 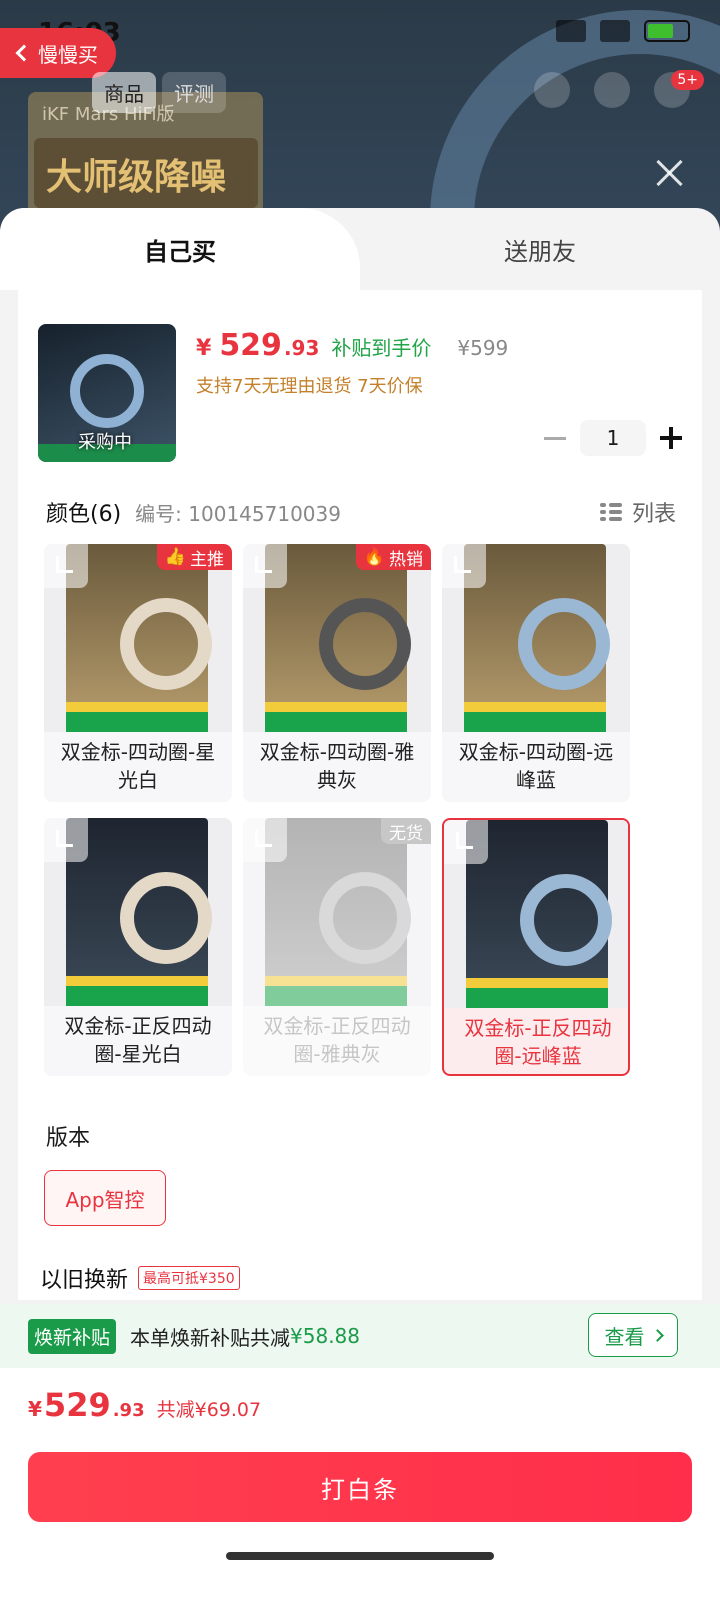 What do you see at coordinates (657, 1335) in the screenshot?
I see `chevron-right-icon` at bounding box center [657, 1335].